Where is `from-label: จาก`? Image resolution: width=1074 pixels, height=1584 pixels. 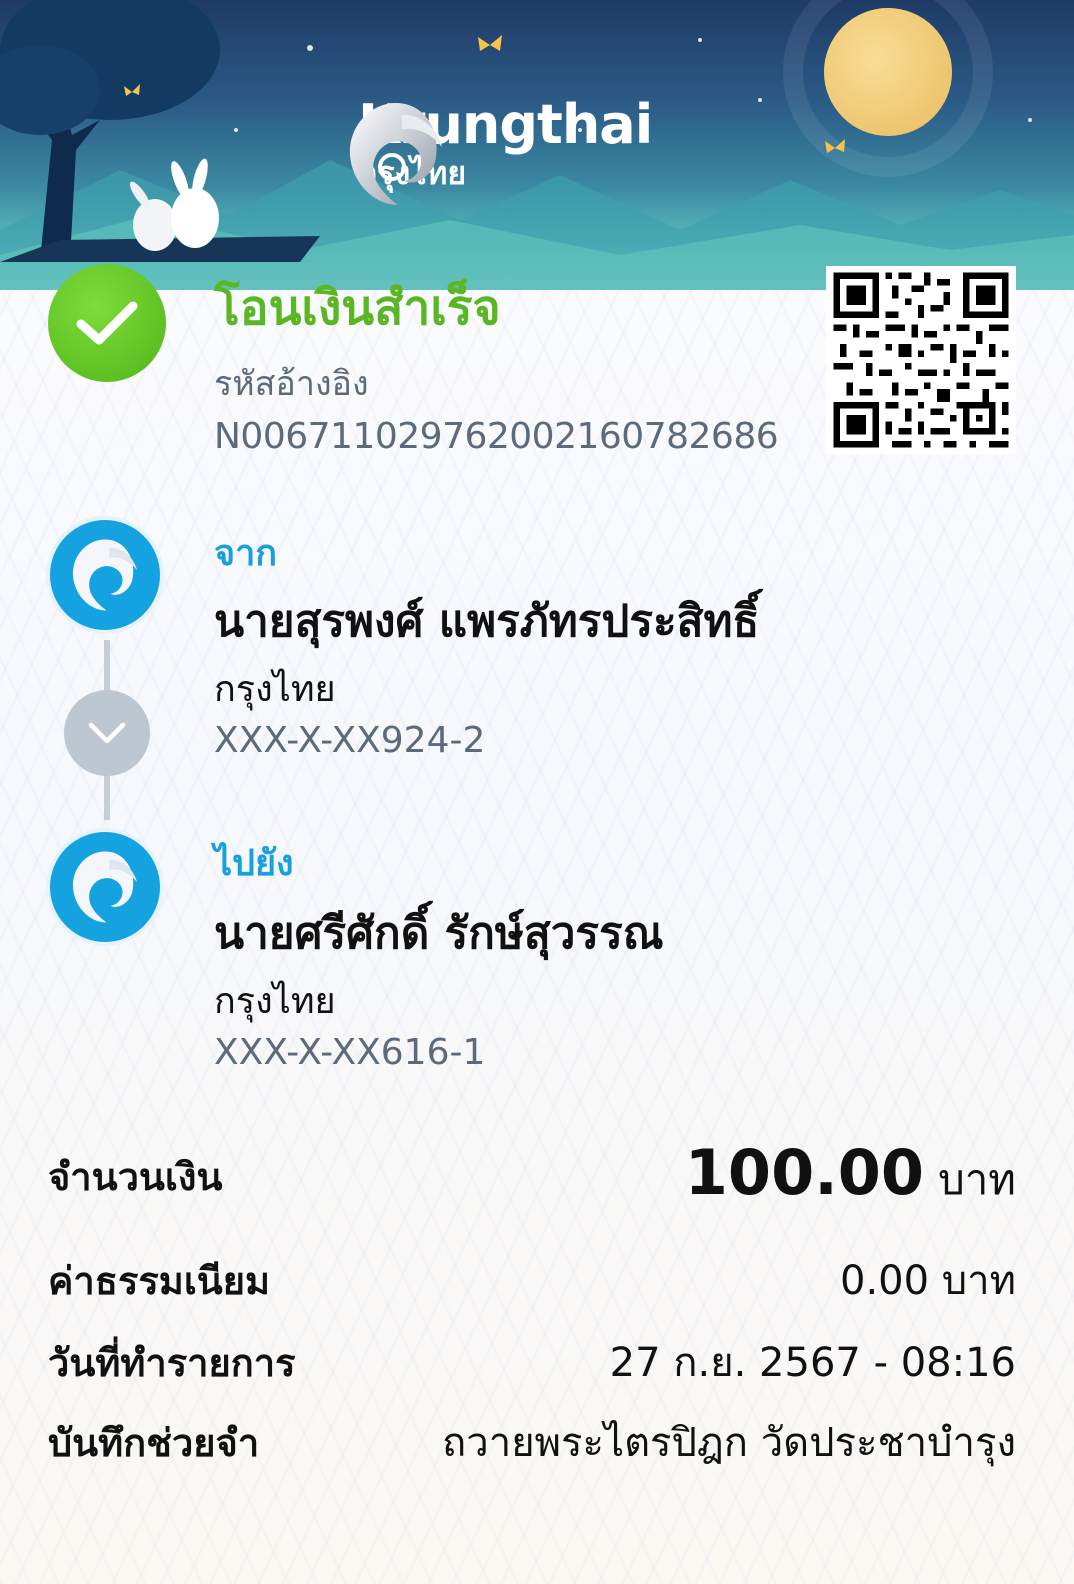
from-label: จาก is located at coordinates (246, 553).